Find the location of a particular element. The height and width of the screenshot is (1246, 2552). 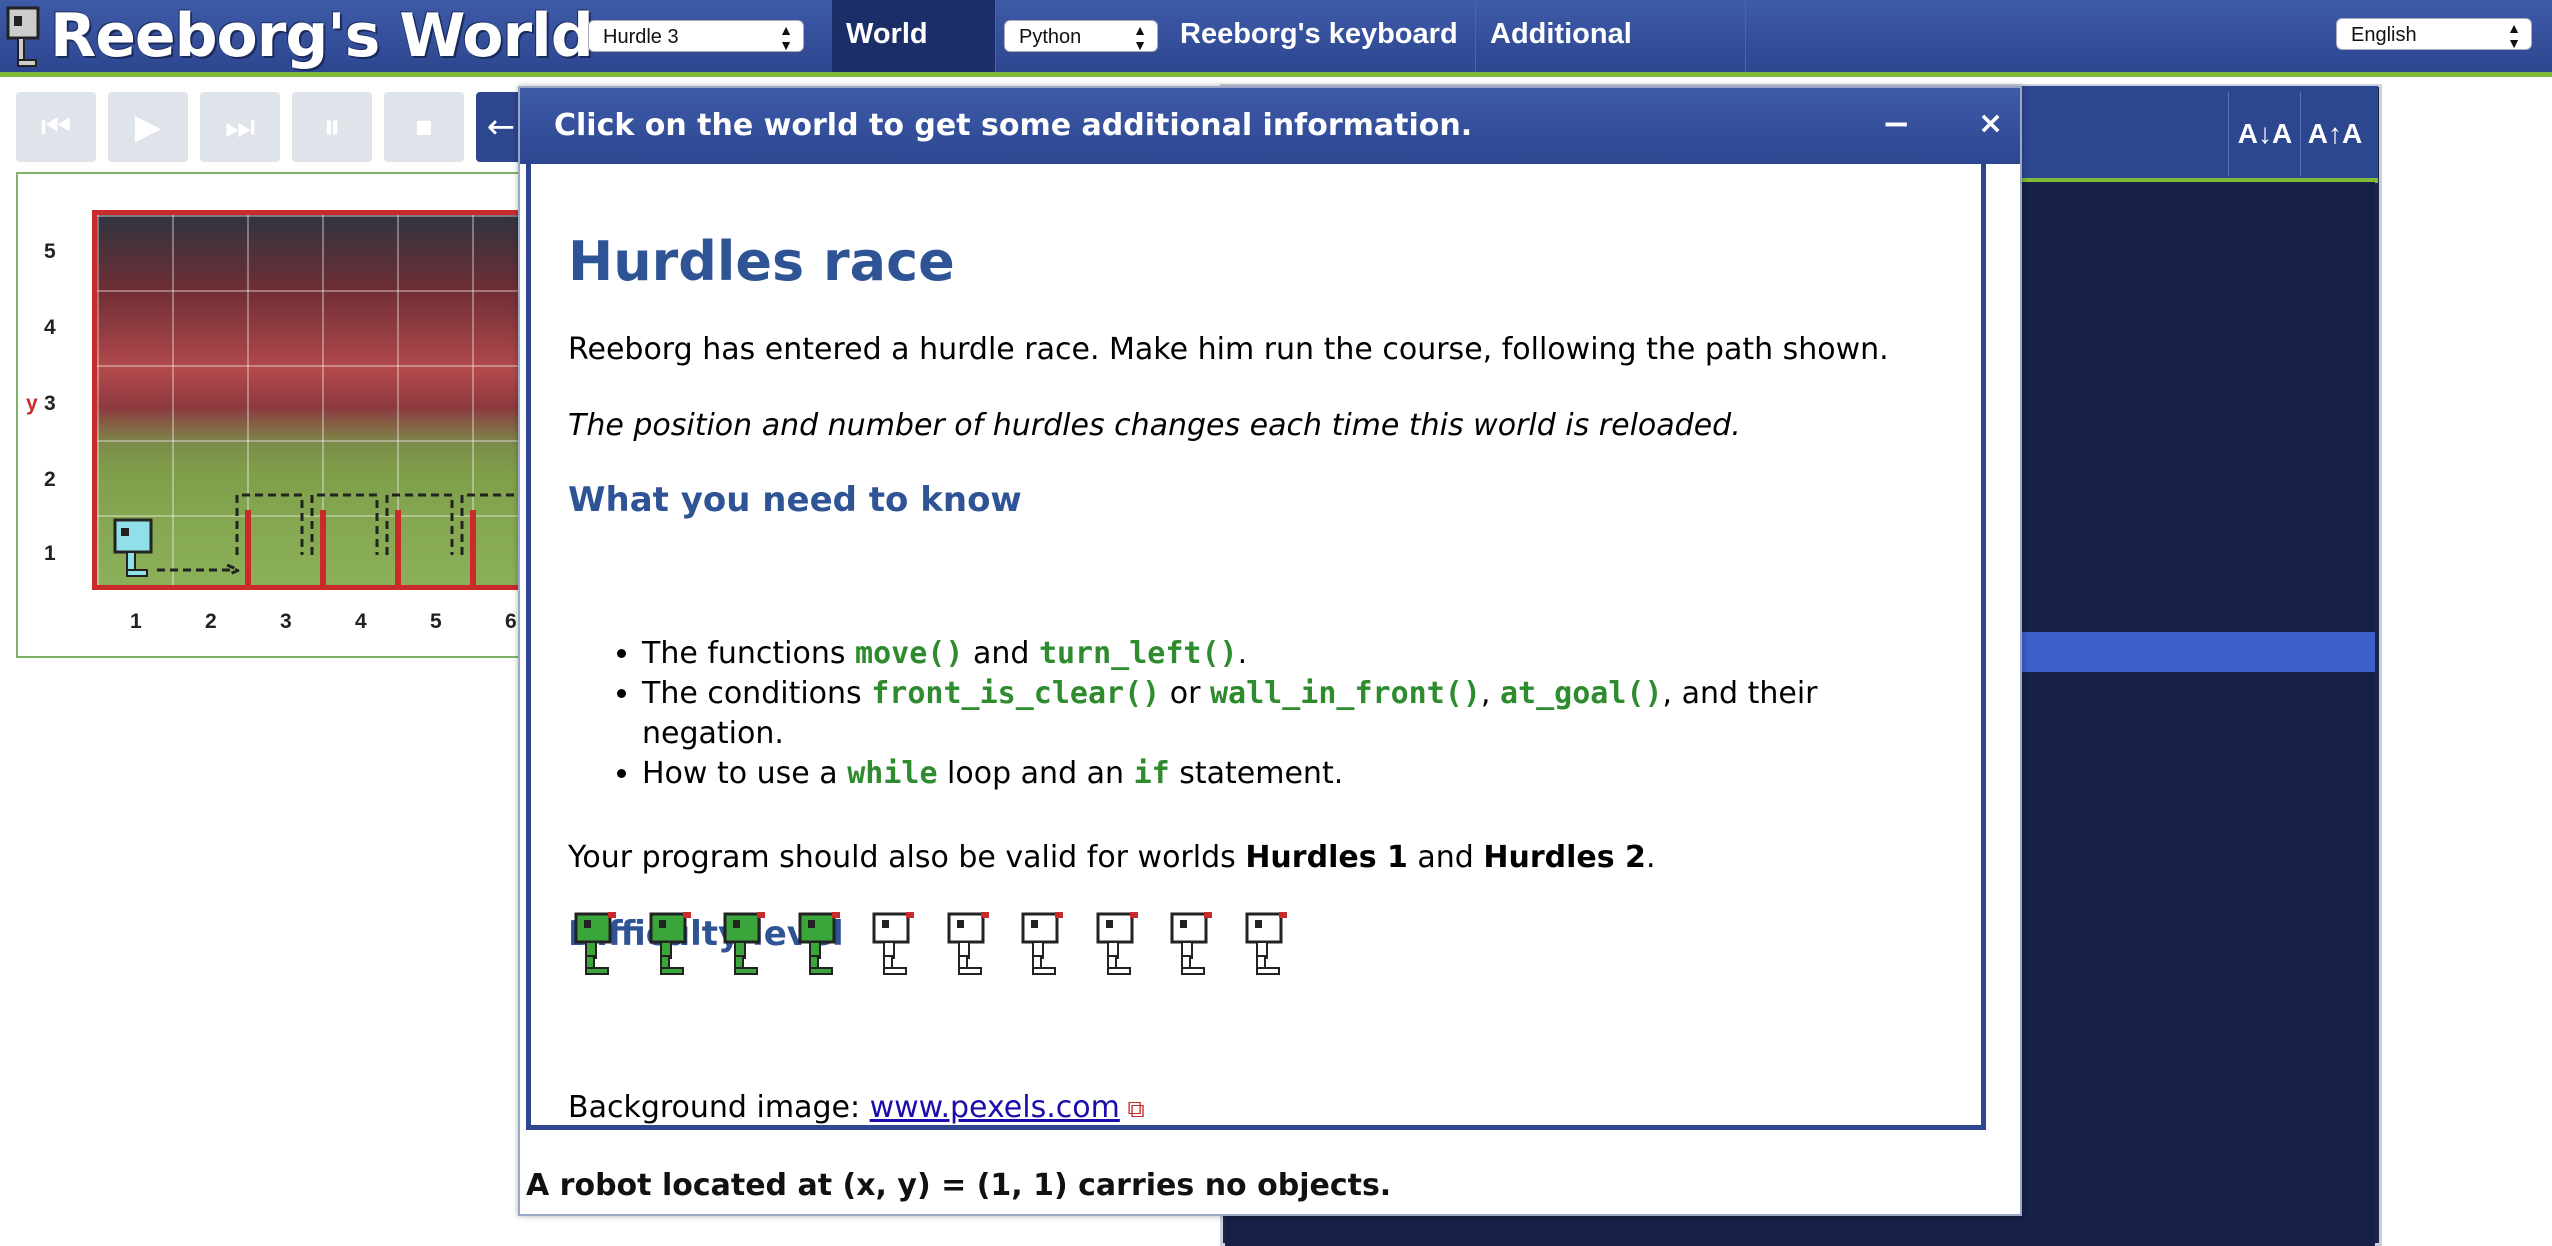

stop-button: ⏹ is located at coordinates (424, 127).